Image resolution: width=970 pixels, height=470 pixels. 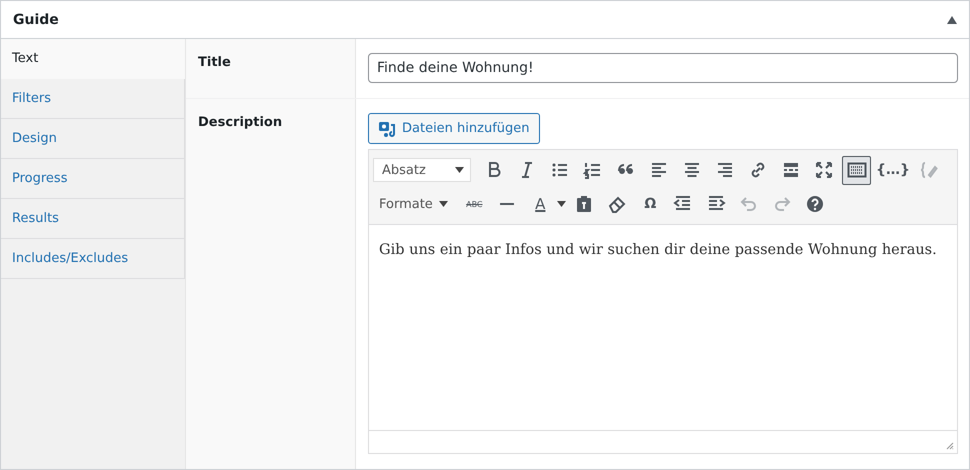 I want to click on panel-title: Guide, so click(x=36, y=20).